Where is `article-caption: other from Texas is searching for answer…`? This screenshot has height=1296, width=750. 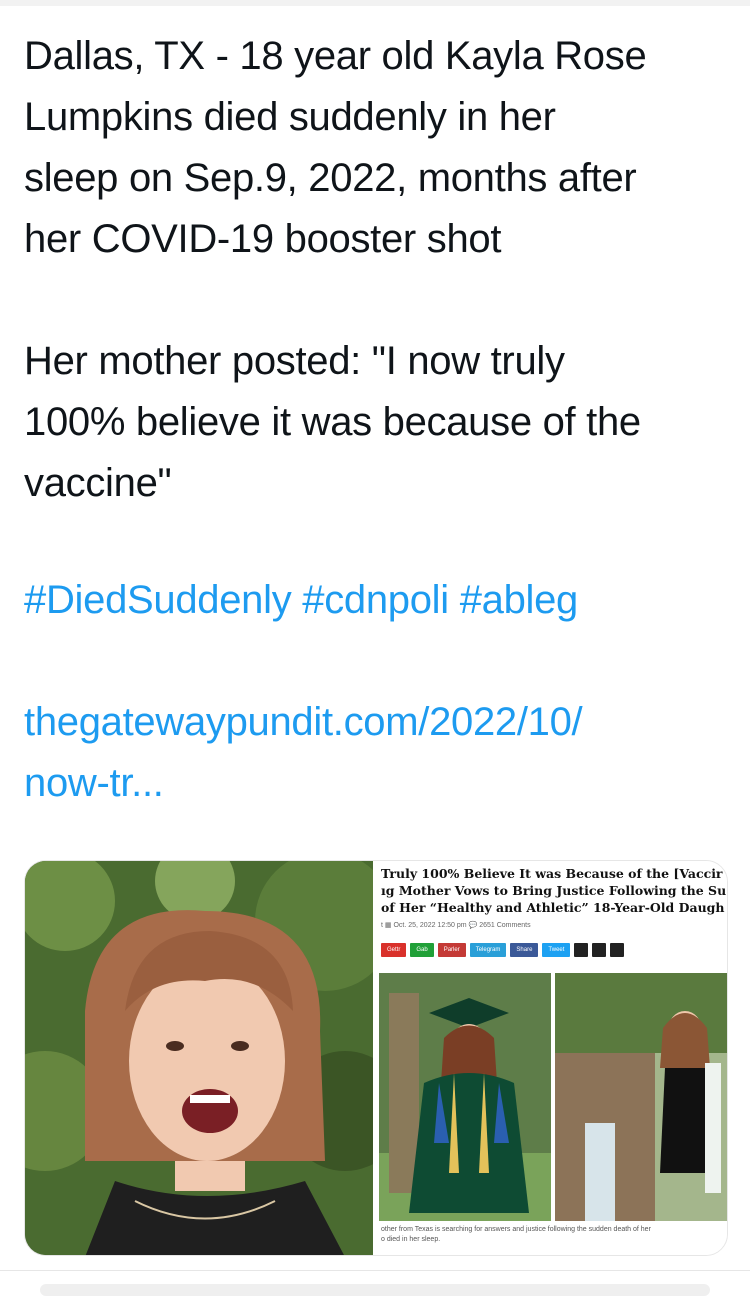 article-caption: other from Texas is searching for answer… is located at coordinates (554, 1235).